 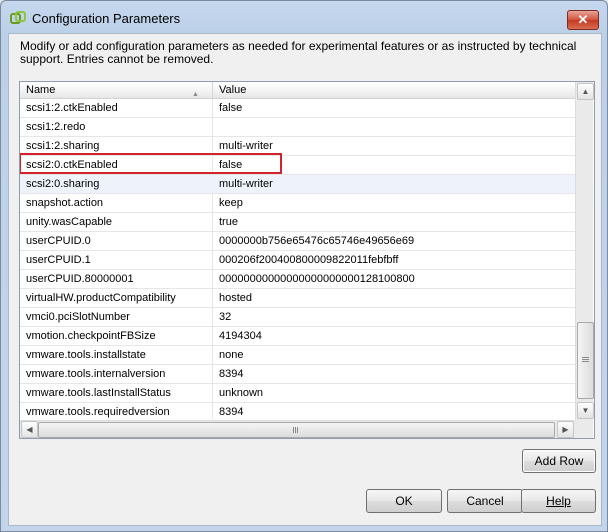 I want to click on row-name-cell: vmware.tools.requiredversion, so click(x=116, y=412).